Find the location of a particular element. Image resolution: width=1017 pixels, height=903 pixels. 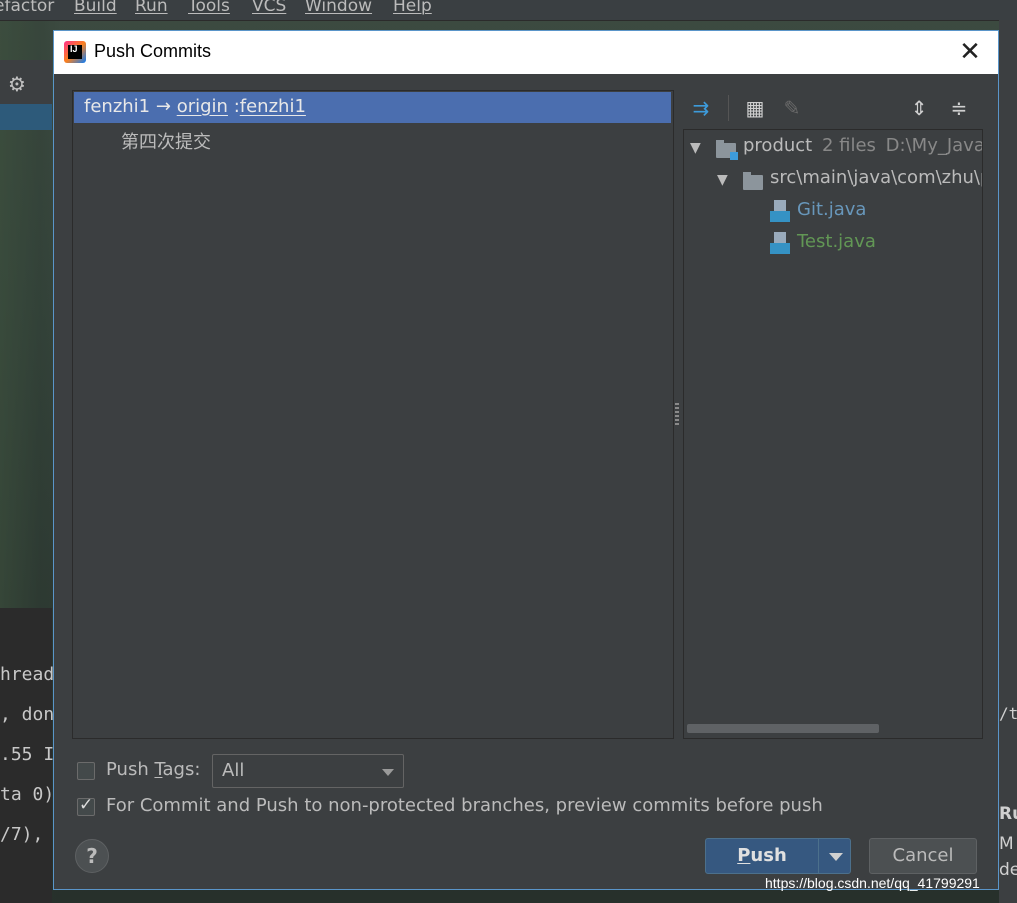

tree-file-row: Git.java is located at coordinates (831, 209).